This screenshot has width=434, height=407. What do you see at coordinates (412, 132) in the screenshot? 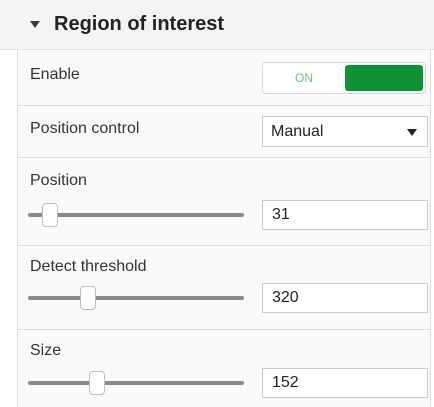
I see `dropdown-arrow-icon` at bounding box center [412, 132].